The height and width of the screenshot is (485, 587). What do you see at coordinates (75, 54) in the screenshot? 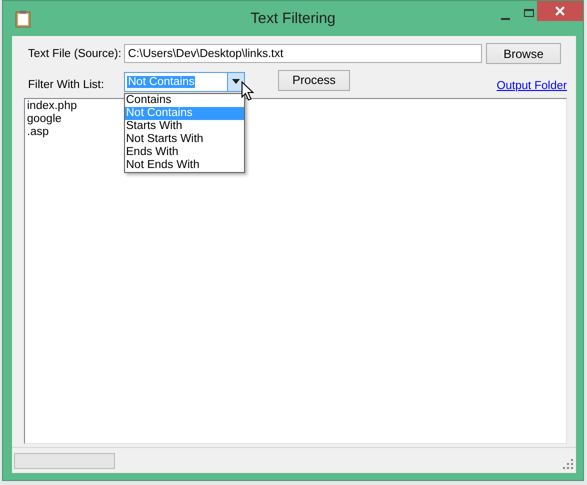
I see `source-label: Text File (Source):` at bounding box center [75, 54].